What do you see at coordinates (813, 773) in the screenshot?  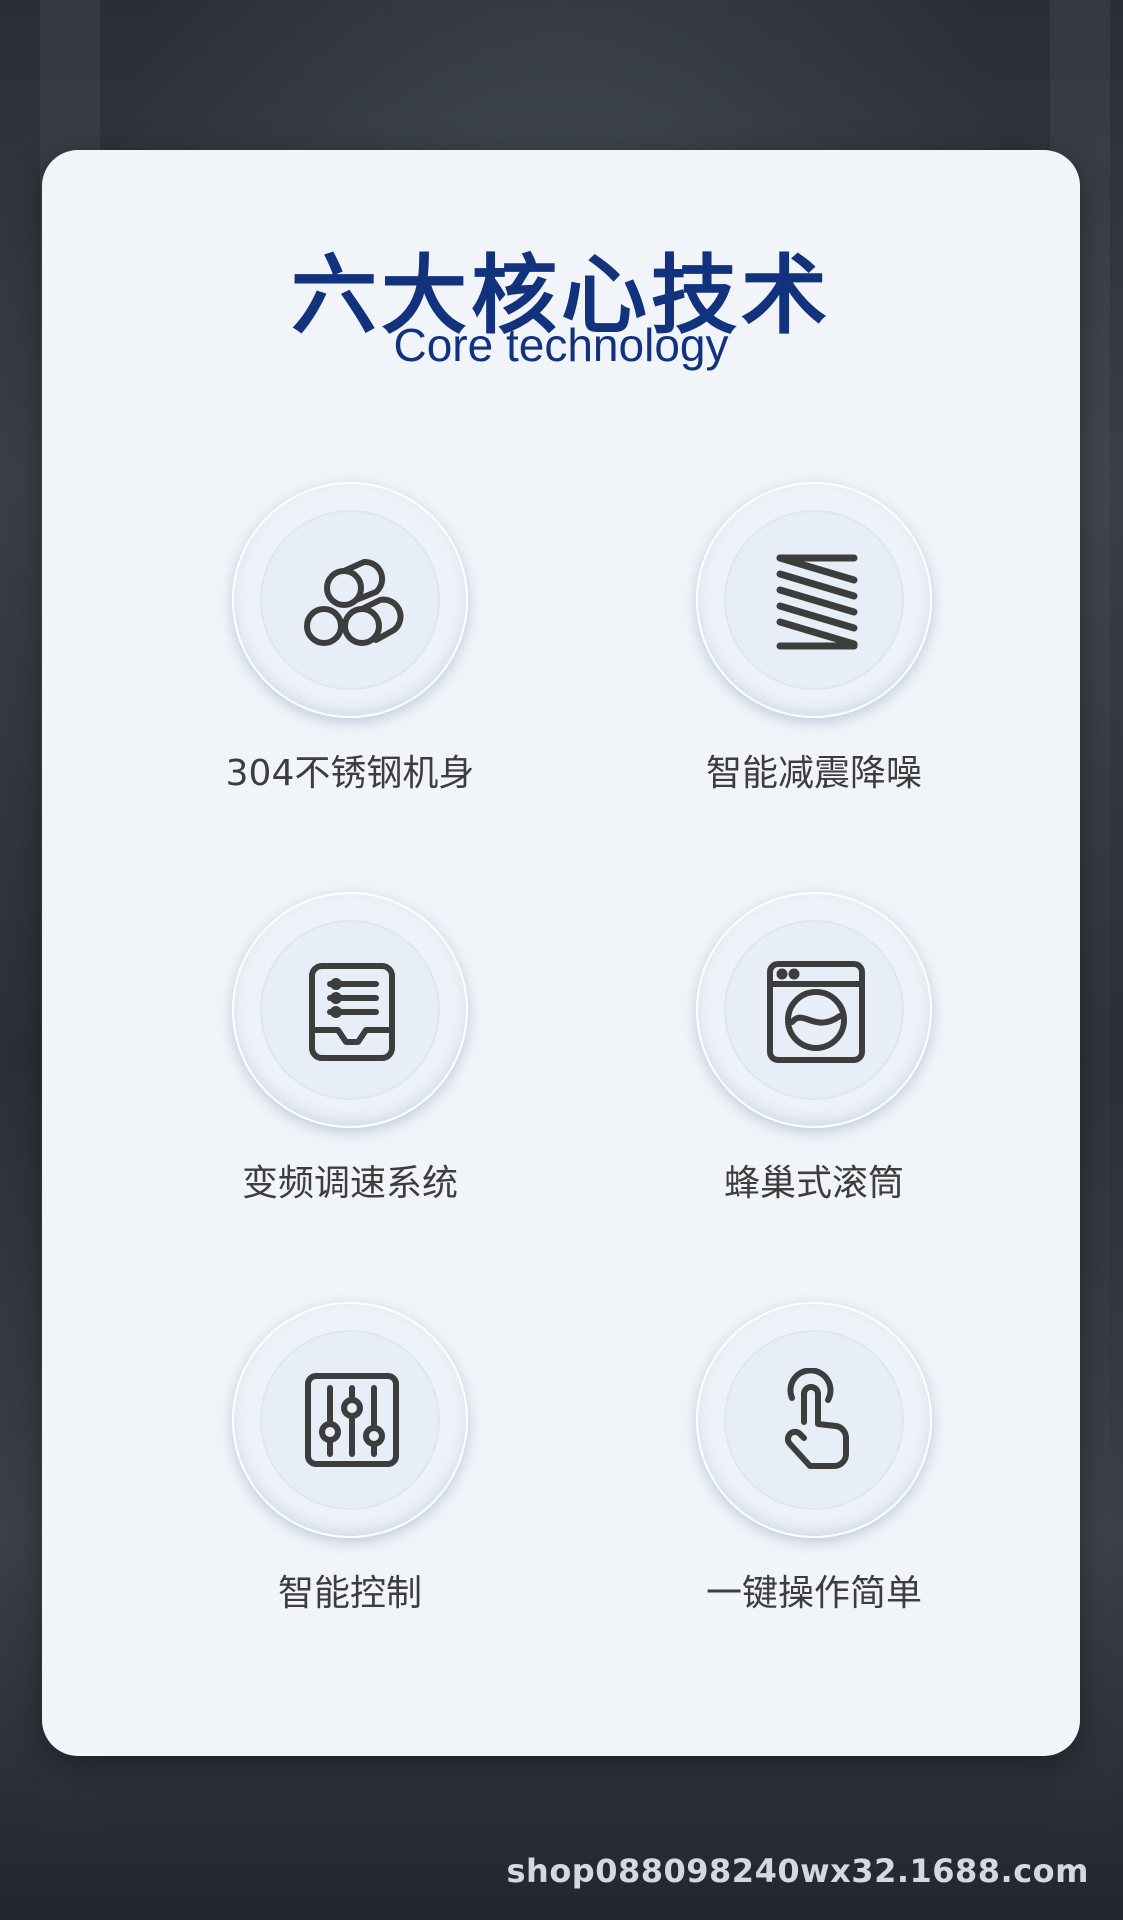 I see `feature-label: 智能减震降噪` at bounding box center [813, 773].